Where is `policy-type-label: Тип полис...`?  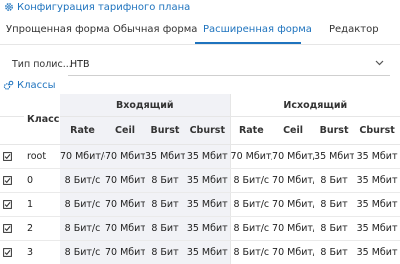 policy-type-label: Тип полис... is located at coordinates (42, 64).